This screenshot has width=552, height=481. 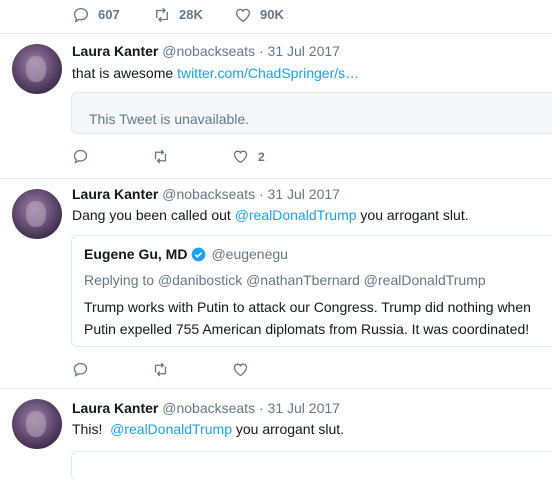 I want to click on replying-to-label: Replying to, so click(x=119, y=280).